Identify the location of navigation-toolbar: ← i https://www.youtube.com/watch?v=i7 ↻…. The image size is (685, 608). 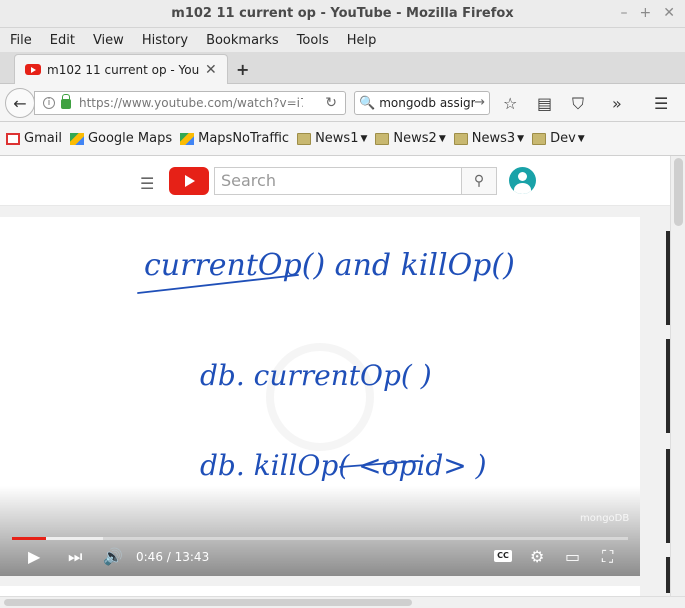
(342, 103).